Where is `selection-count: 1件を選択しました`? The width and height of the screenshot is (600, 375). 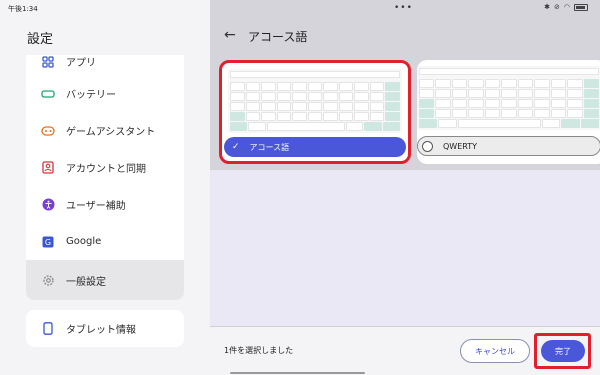 selection-count: 1件を選択しました is located at coordinates (259, 350).